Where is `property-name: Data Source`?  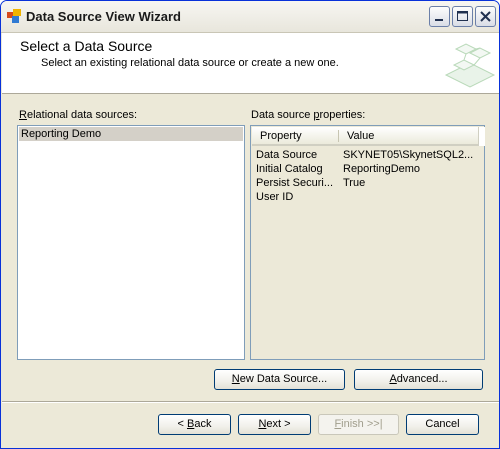
property-name: Data Source is located at coordinates (287, 155).